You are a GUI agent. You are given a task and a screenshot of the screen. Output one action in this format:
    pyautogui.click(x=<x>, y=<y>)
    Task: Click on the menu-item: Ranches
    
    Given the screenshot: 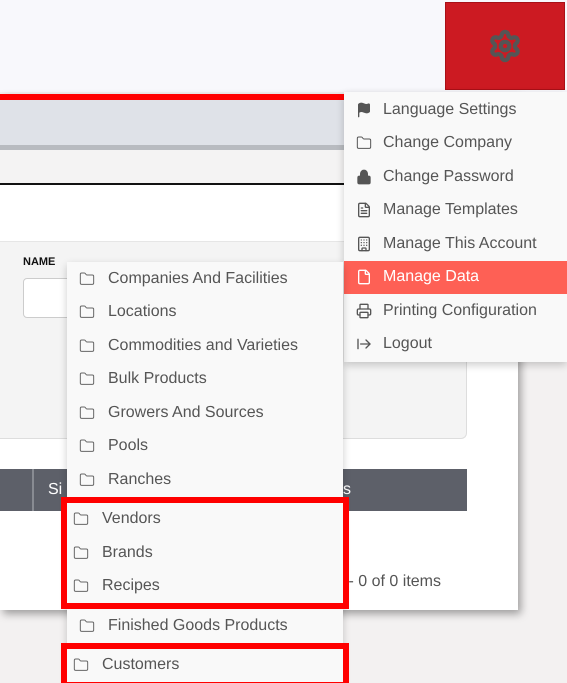 What is the action you would take?
    pyautogui.click(x=205, y=479)
    